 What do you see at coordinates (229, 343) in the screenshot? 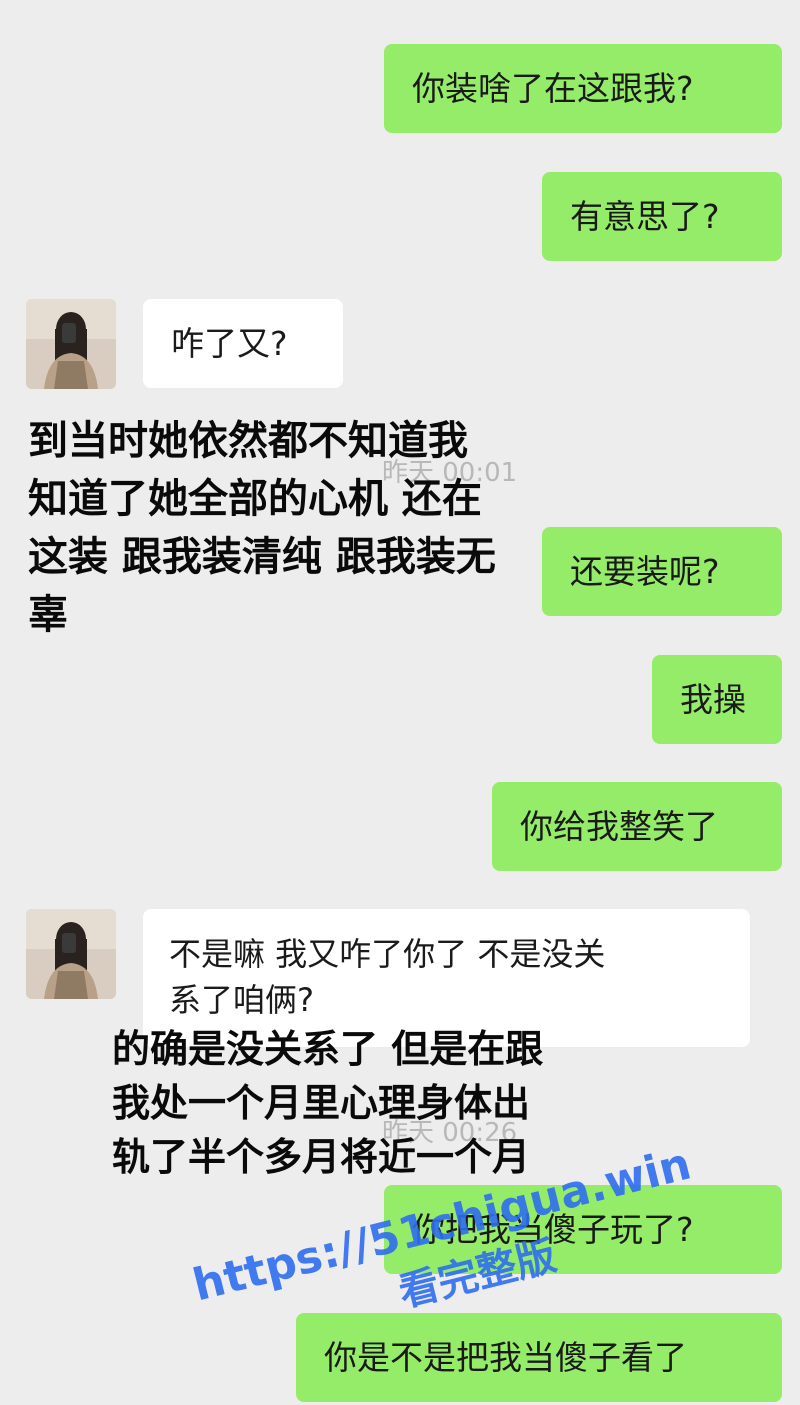
I see `message-text: 咋了又?` at bounding box center [229, 343].